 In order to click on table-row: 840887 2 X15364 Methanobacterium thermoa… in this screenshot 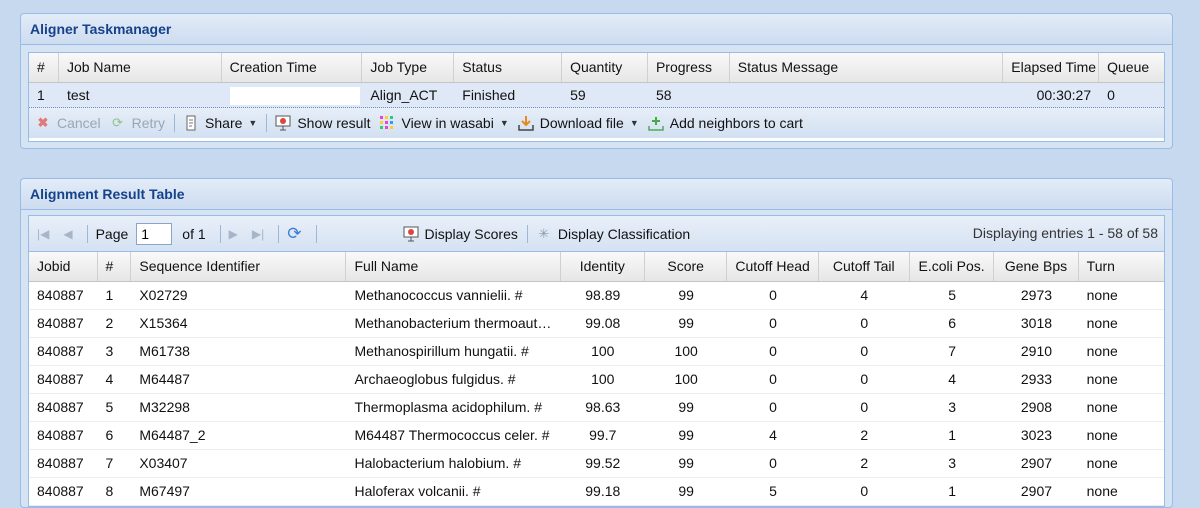, I will do `click(596, 324)`.